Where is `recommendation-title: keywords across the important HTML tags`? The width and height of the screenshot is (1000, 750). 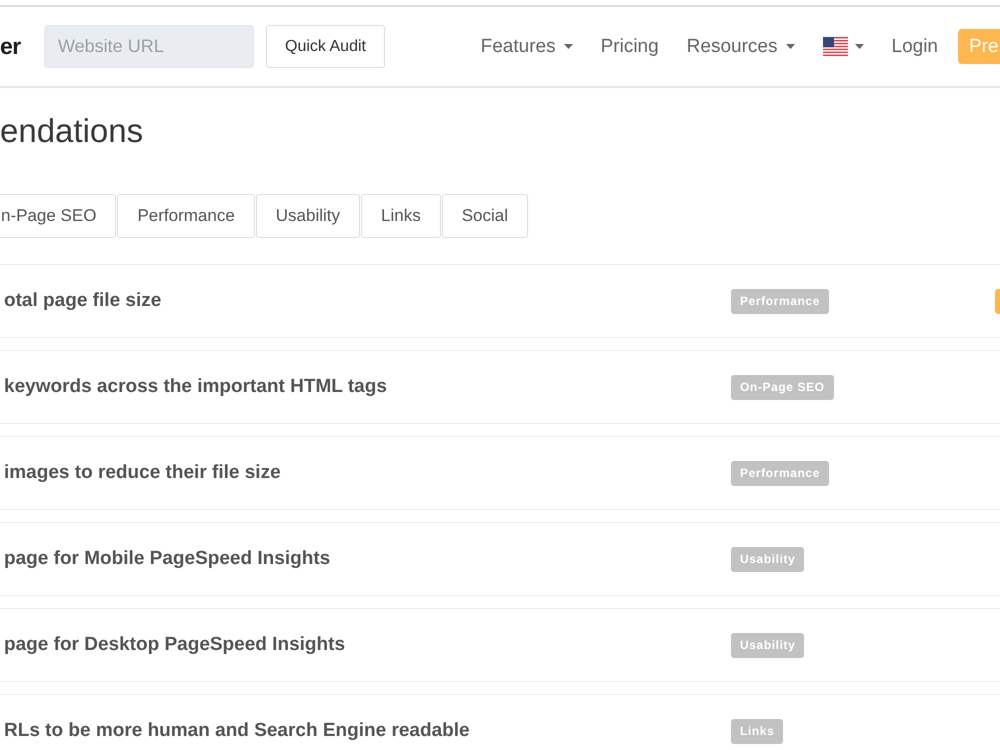
recommendation-title: keywords across the important HTML tags is located at coordinates (195, 386).